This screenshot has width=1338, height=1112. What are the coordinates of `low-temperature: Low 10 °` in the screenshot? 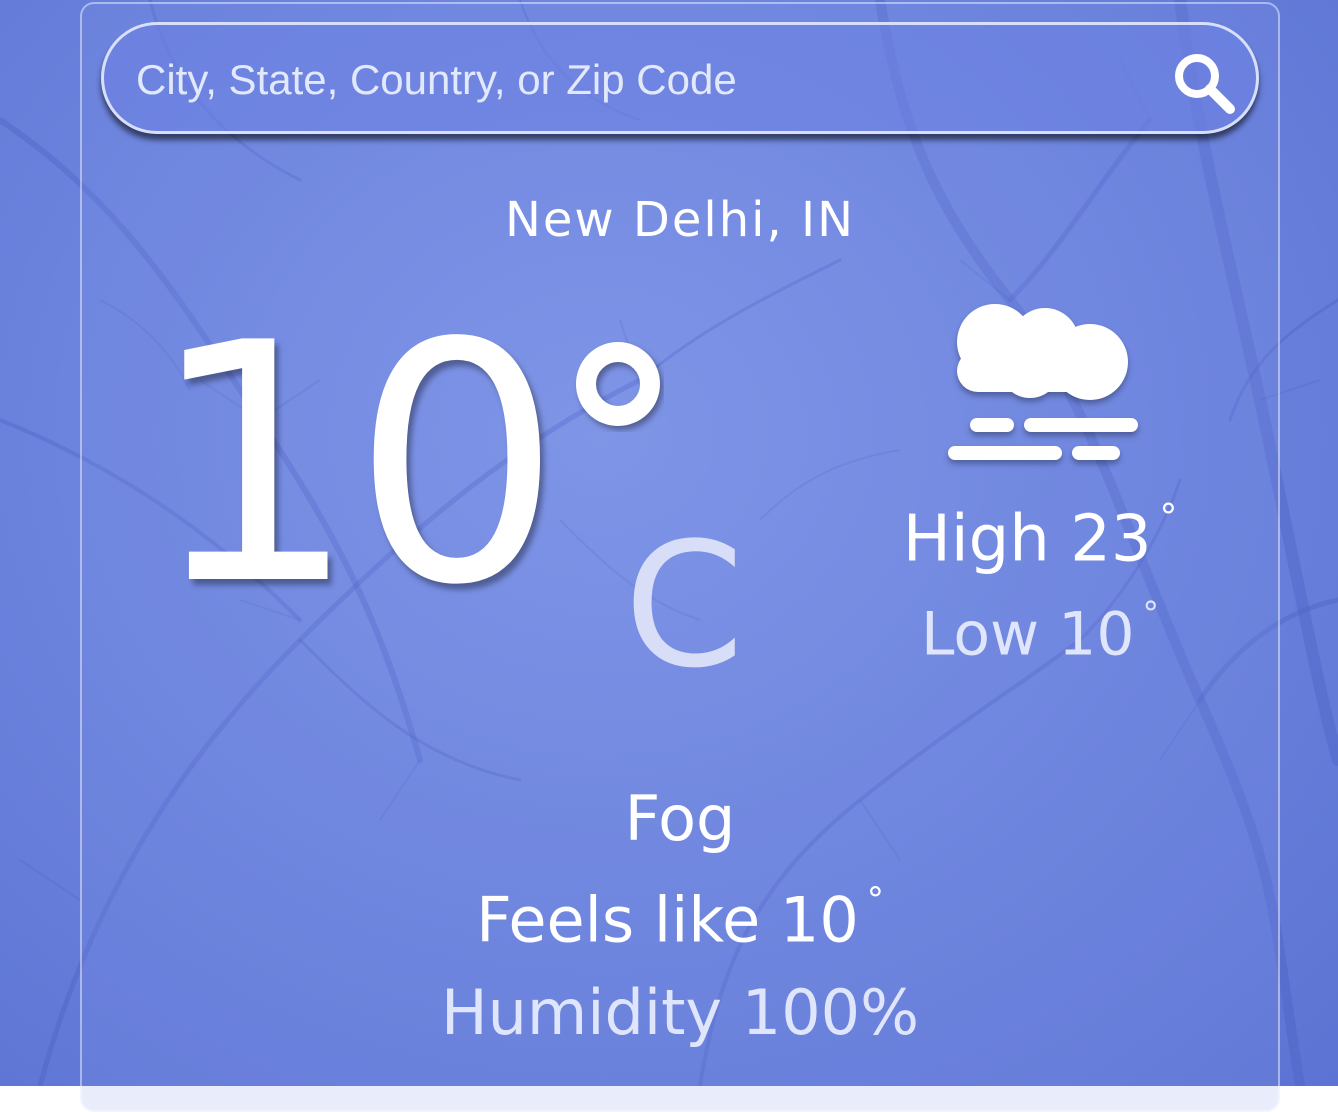 It's located at (1040, 632).